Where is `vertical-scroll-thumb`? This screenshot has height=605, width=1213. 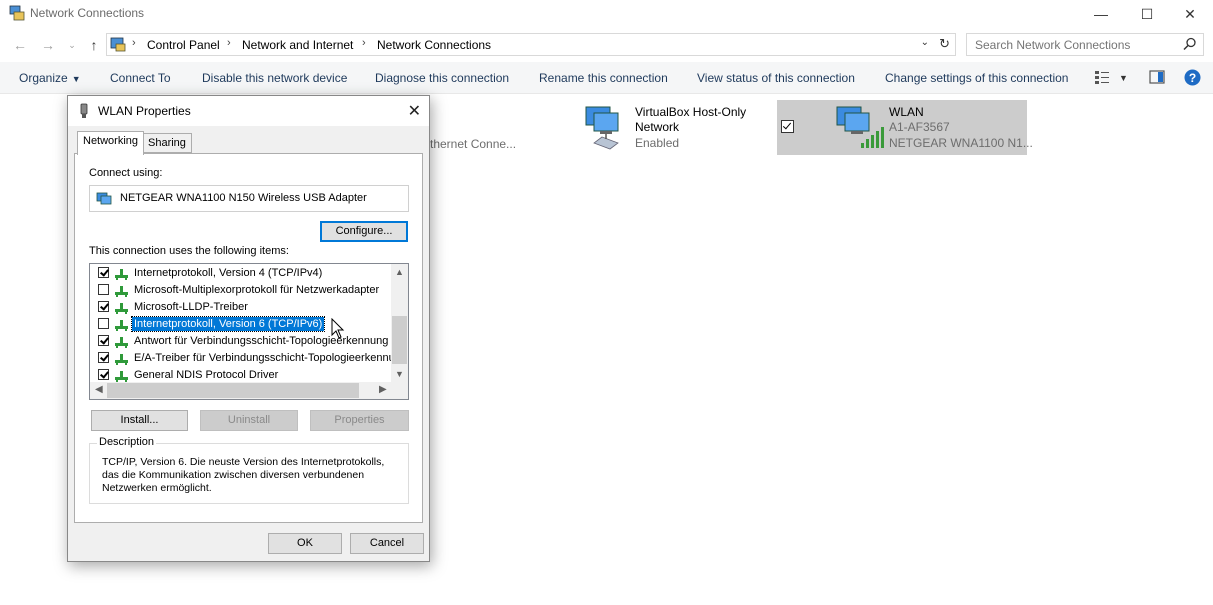
vertical-scroll-thumb is located at coordinates (399, 340).